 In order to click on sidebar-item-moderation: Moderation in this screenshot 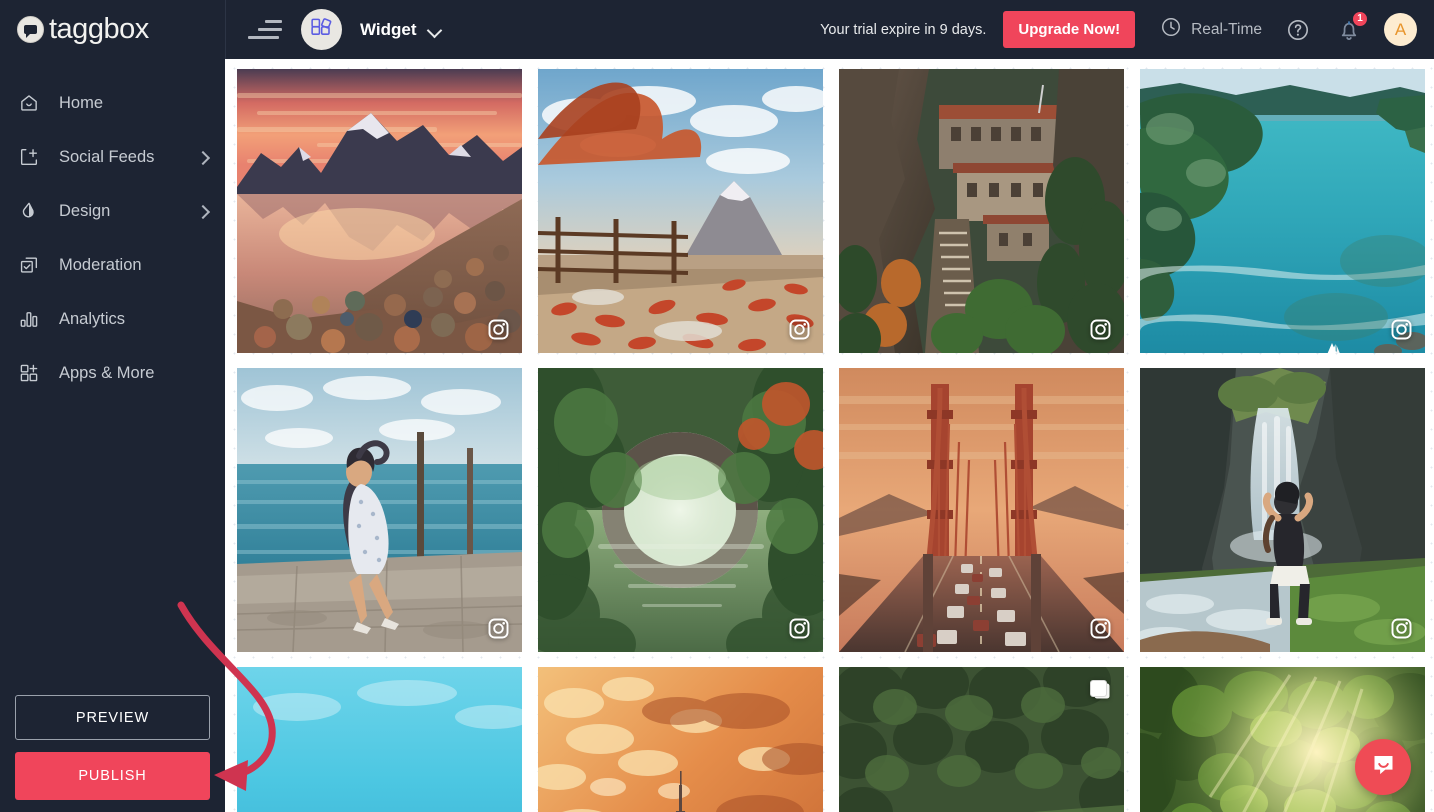, I will do `click(112, 265)`.